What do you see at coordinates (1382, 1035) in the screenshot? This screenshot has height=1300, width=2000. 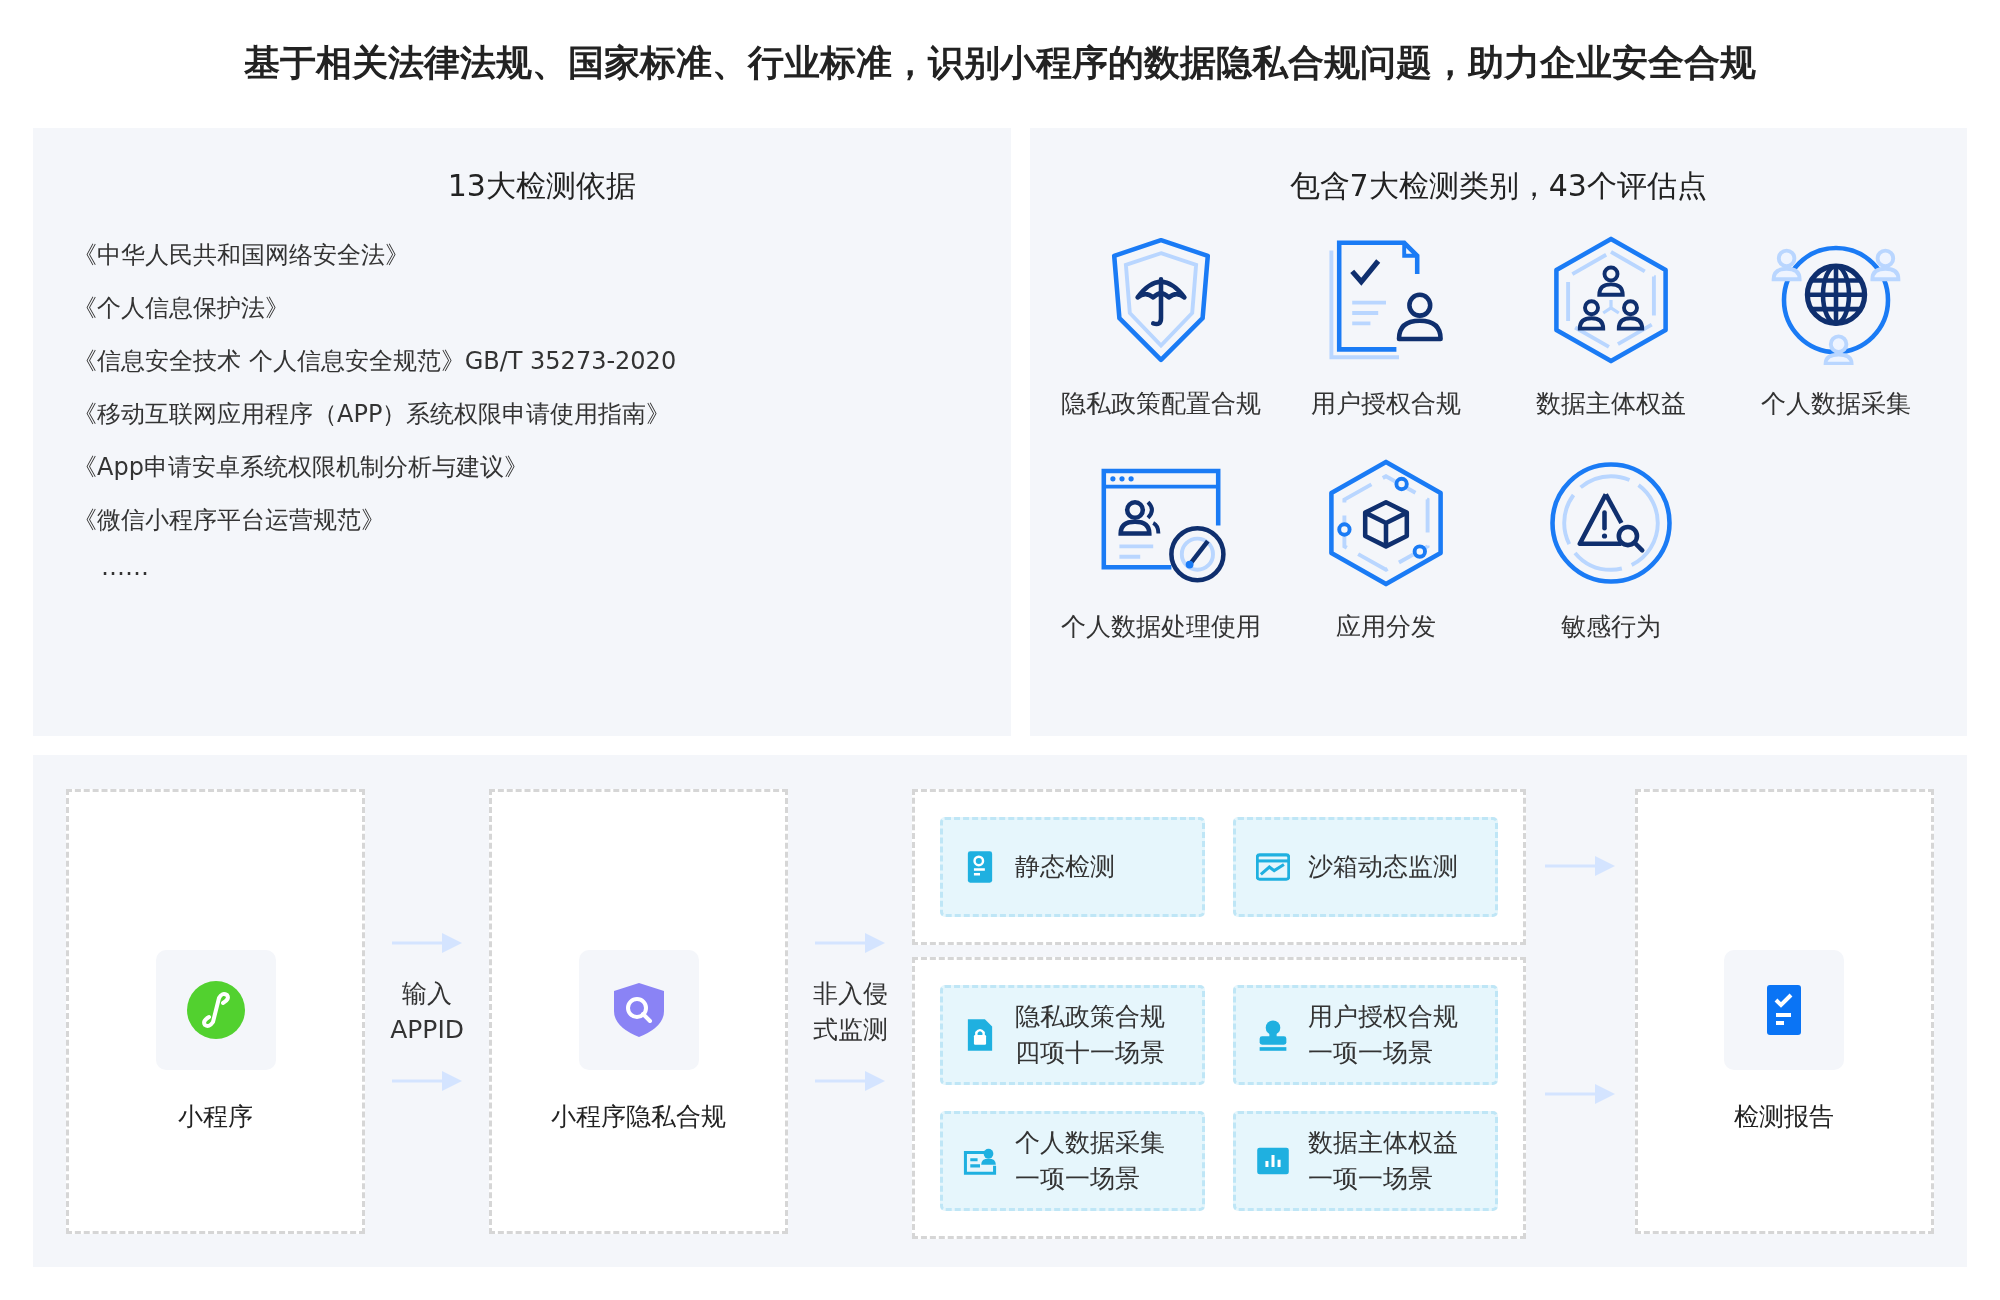 I see `chip-label: 用户授权合规 一项一场景` at bounding box center [1382, 1035].